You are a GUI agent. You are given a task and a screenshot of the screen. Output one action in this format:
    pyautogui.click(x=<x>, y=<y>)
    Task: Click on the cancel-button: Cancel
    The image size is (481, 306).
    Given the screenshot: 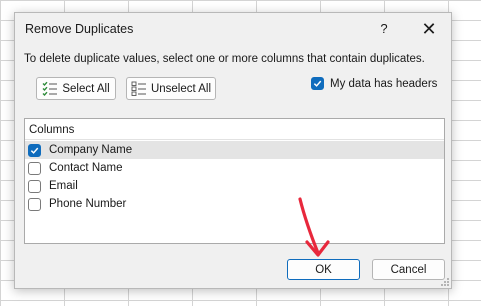 What is the action you would take?
    pyautogui.click(x=408, y=269)
    